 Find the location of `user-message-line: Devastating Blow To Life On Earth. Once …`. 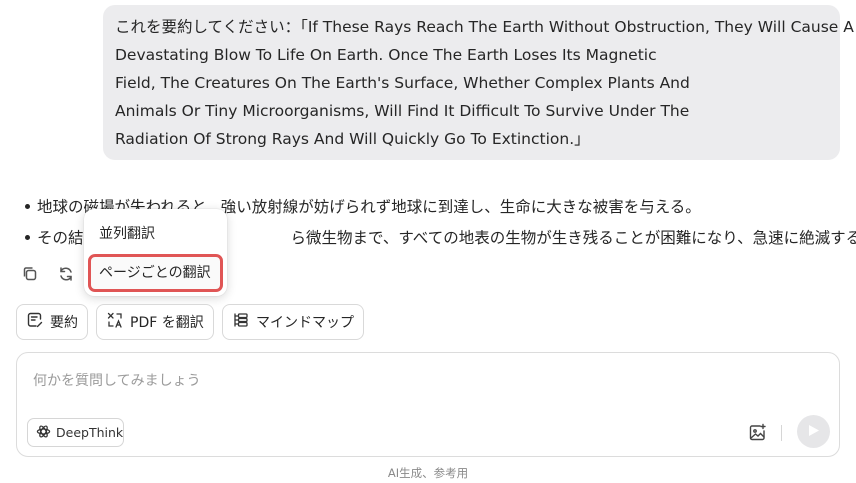

user-message-line: Devastating Blow To Life On Earth. Once … is located at coordinates (386, 55).